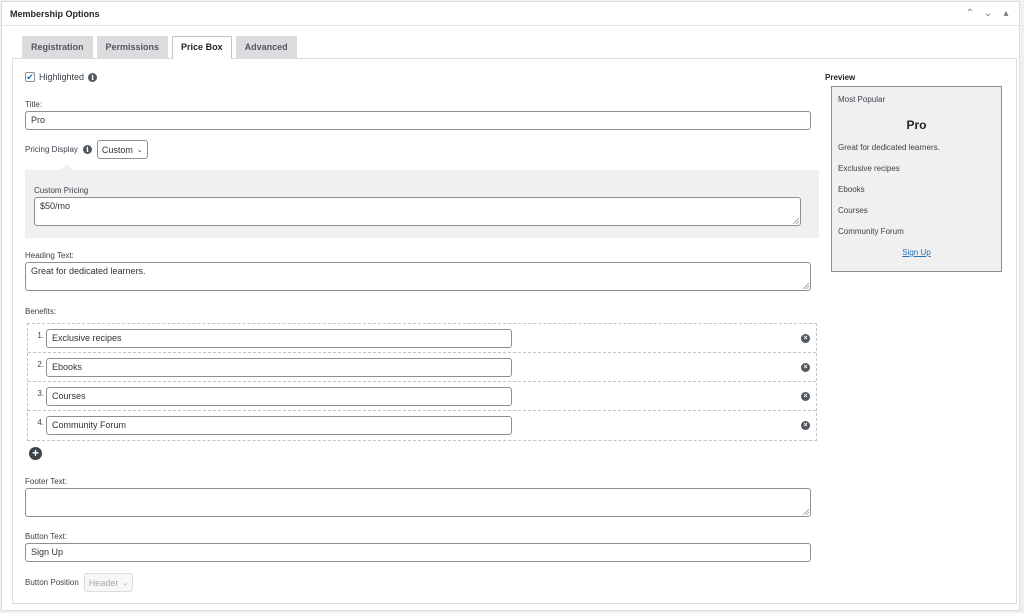 The width and height of the screenshot is (1024, 613). Describe the element at coordinates (418, 276) in the screenshot. I see `heading-text-textarea: Great for dedicated learners.` at that location.